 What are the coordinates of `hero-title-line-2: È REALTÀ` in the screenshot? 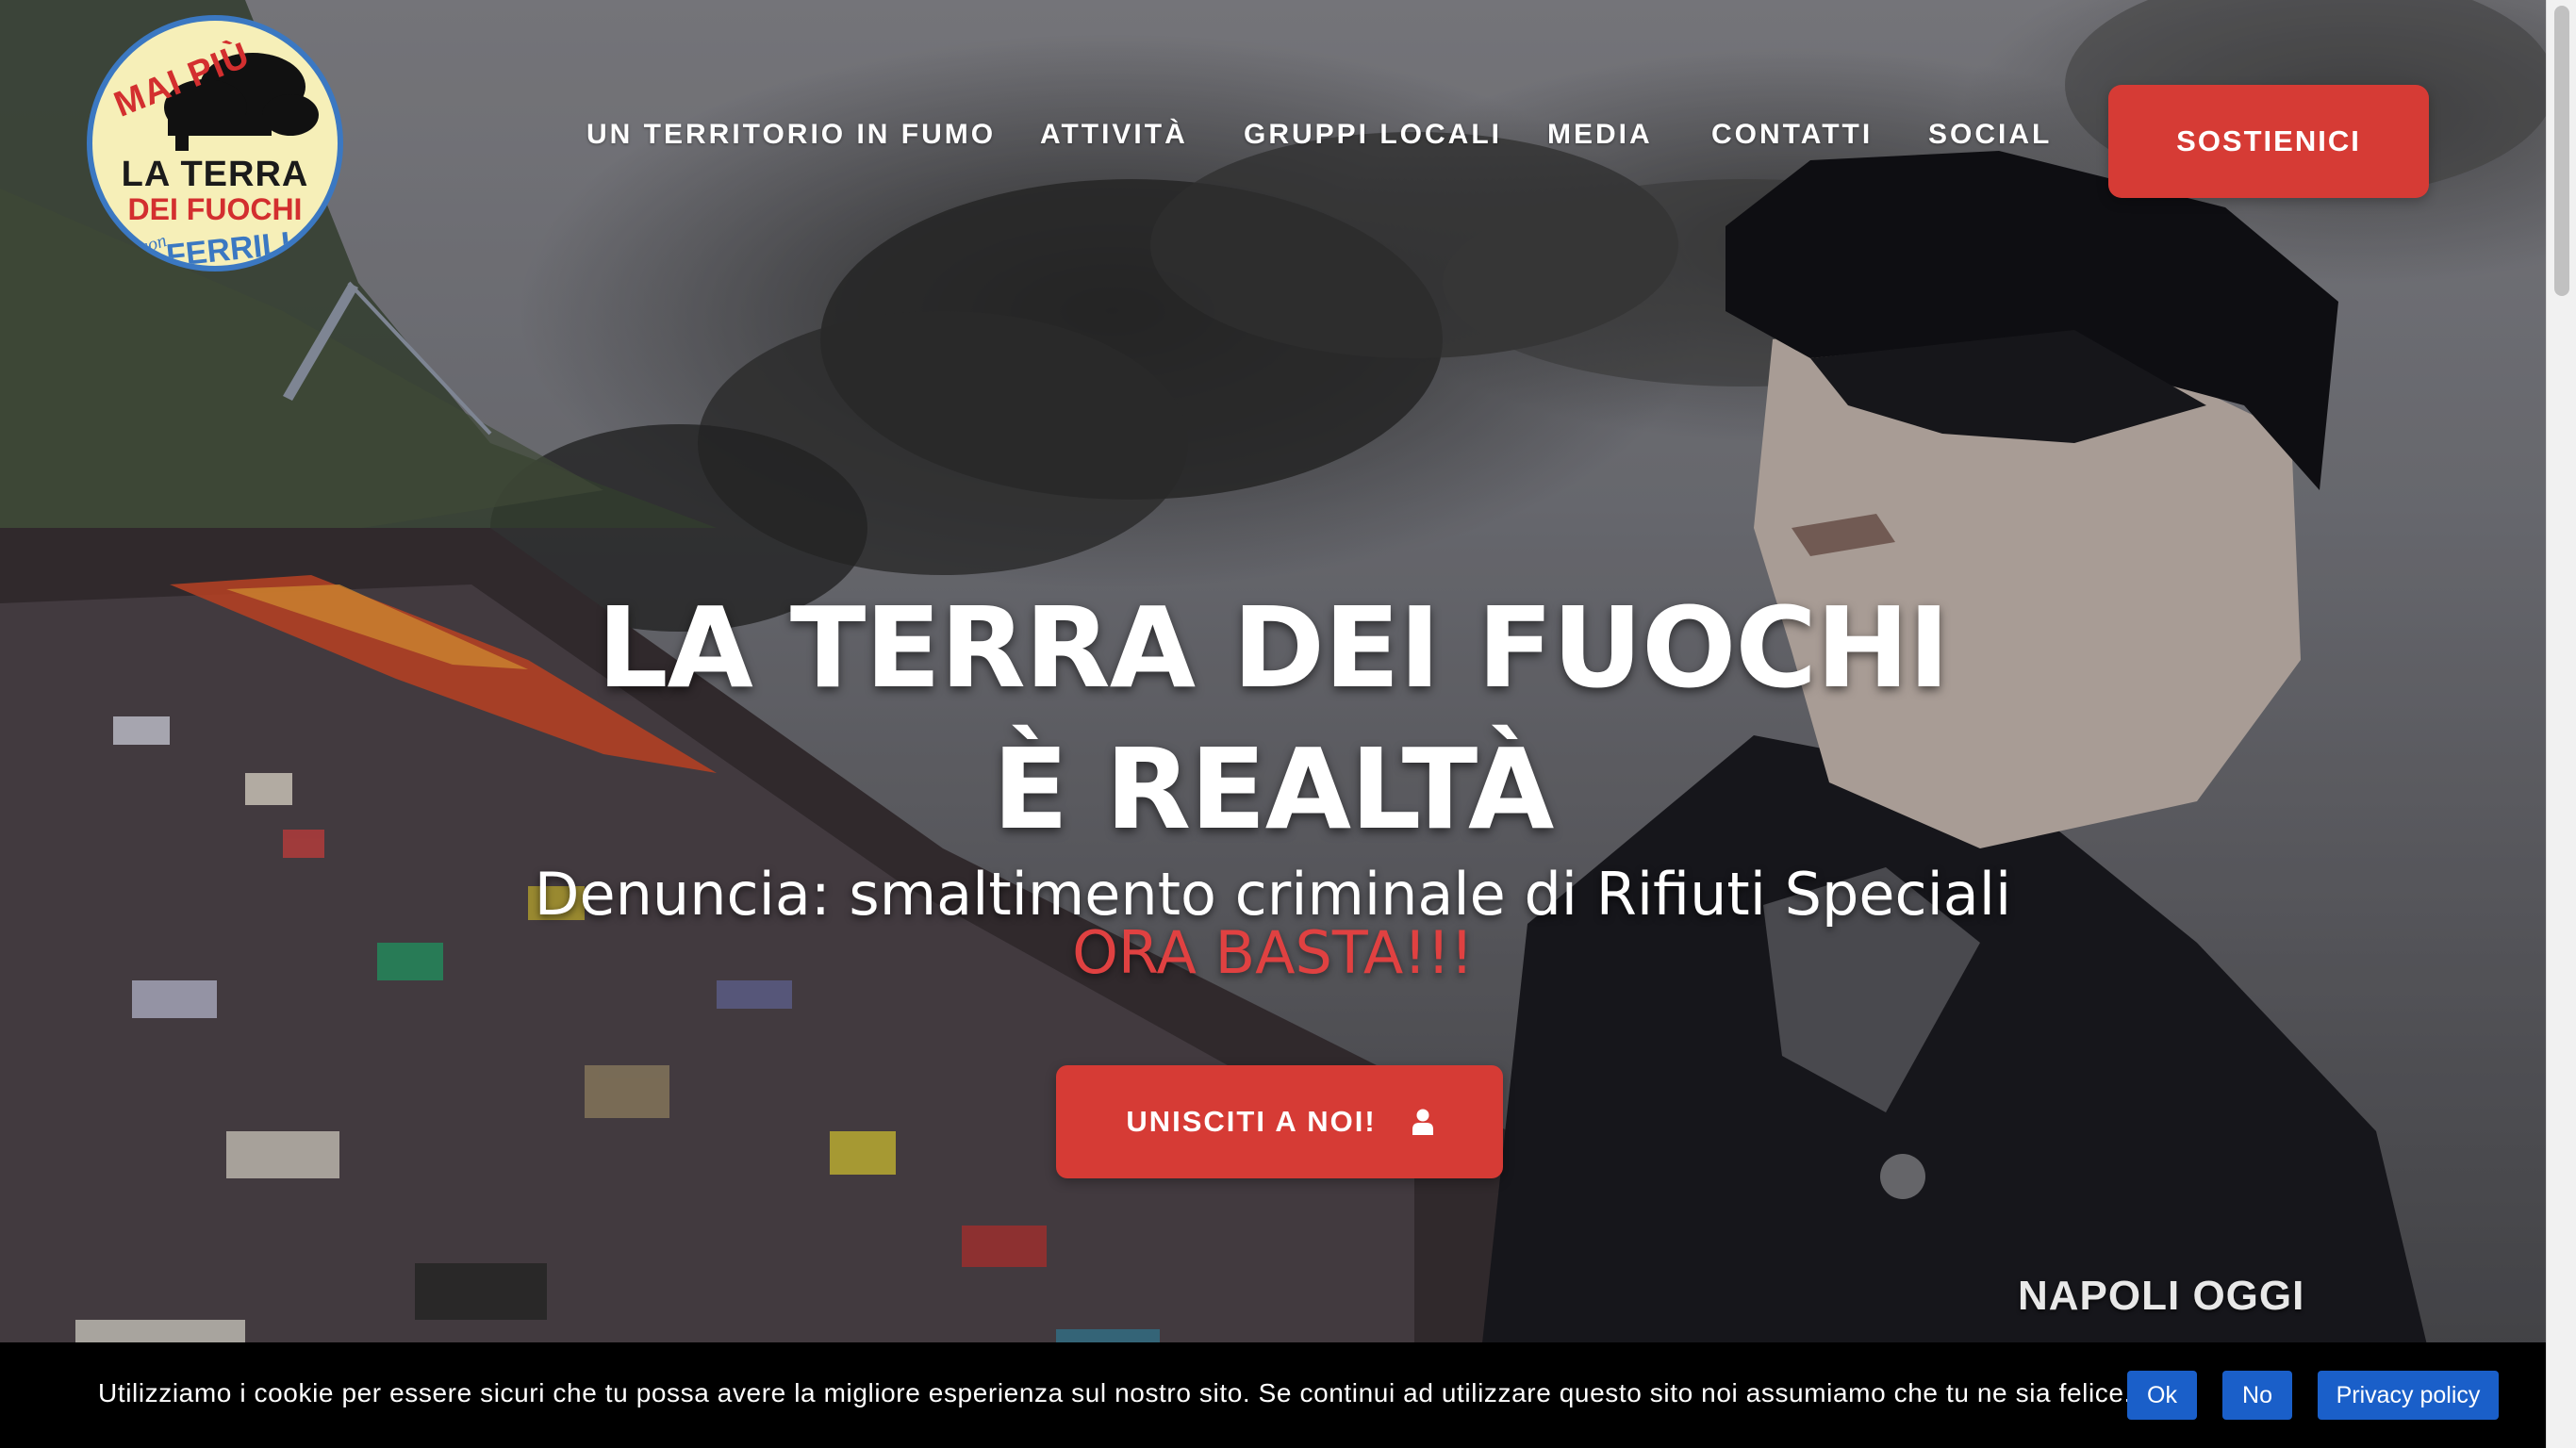 It's located at (1273, 789).